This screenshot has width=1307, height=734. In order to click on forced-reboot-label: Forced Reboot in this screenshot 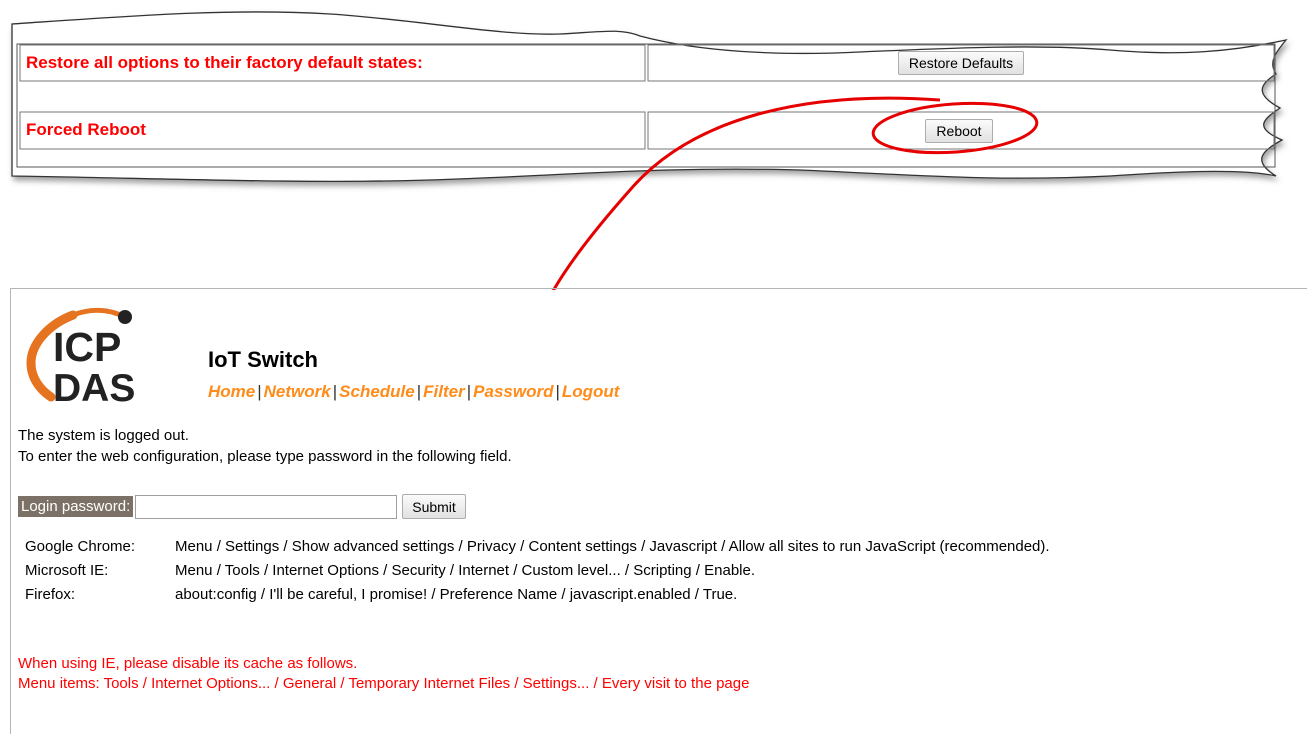, I will do `click(86, 129)`.